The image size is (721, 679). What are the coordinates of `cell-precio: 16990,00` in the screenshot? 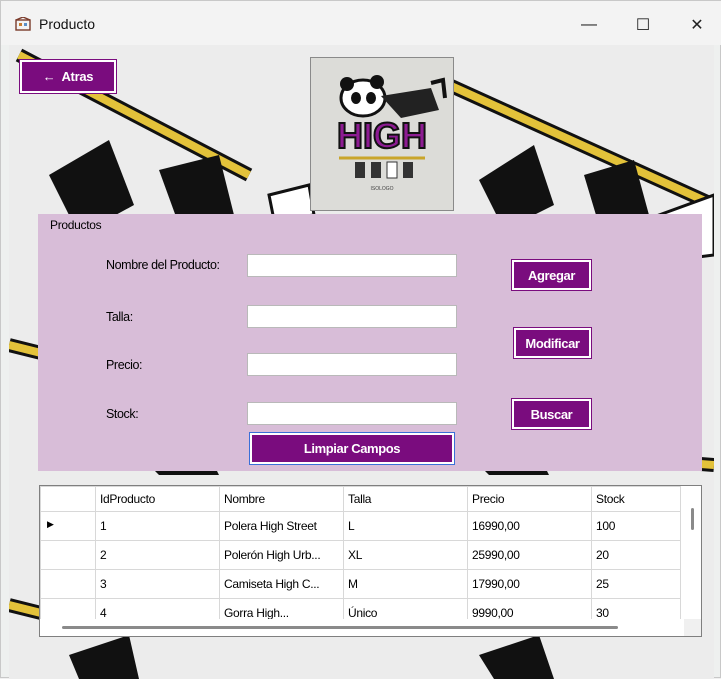 It's located at (529, 526).